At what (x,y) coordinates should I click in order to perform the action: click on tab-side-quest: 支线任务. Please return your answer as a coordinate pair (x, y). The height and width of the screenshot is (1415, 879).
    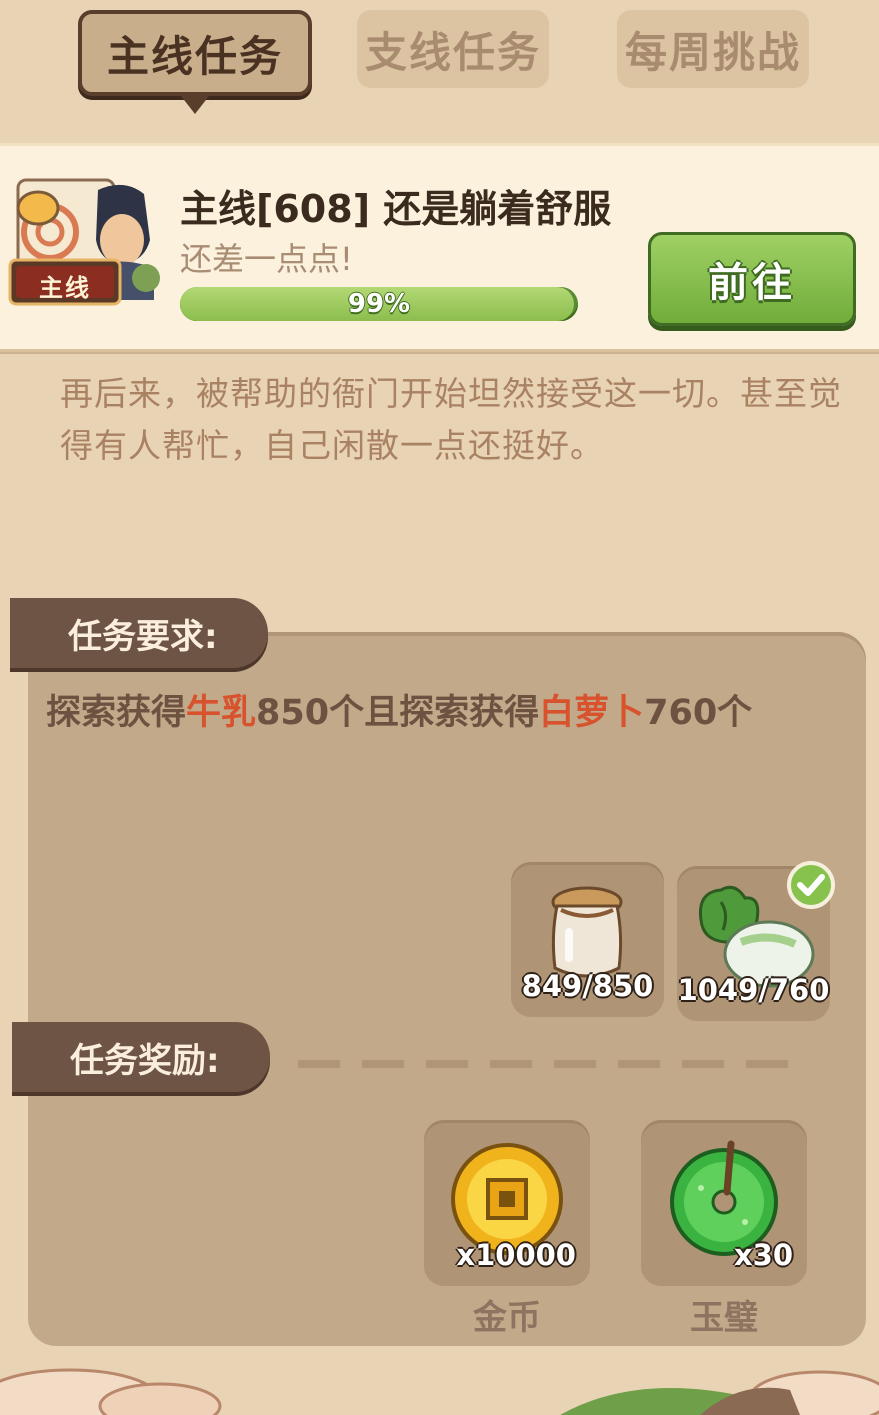
    Looking at the image, I should click on (453, 49).